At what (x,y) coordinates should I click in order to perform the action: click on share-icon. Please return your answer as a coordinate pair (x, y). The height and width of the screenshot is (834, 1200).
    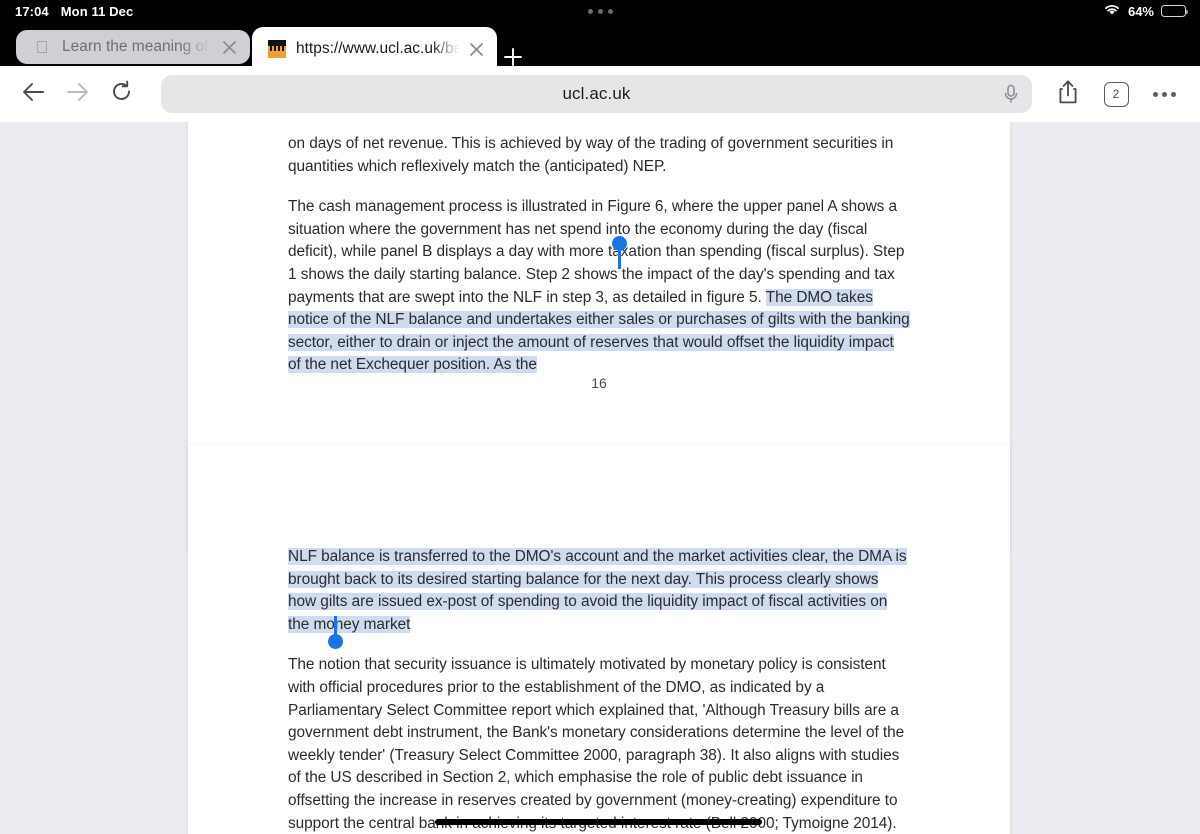
    Looking at the image, I should click on (1068, 94).